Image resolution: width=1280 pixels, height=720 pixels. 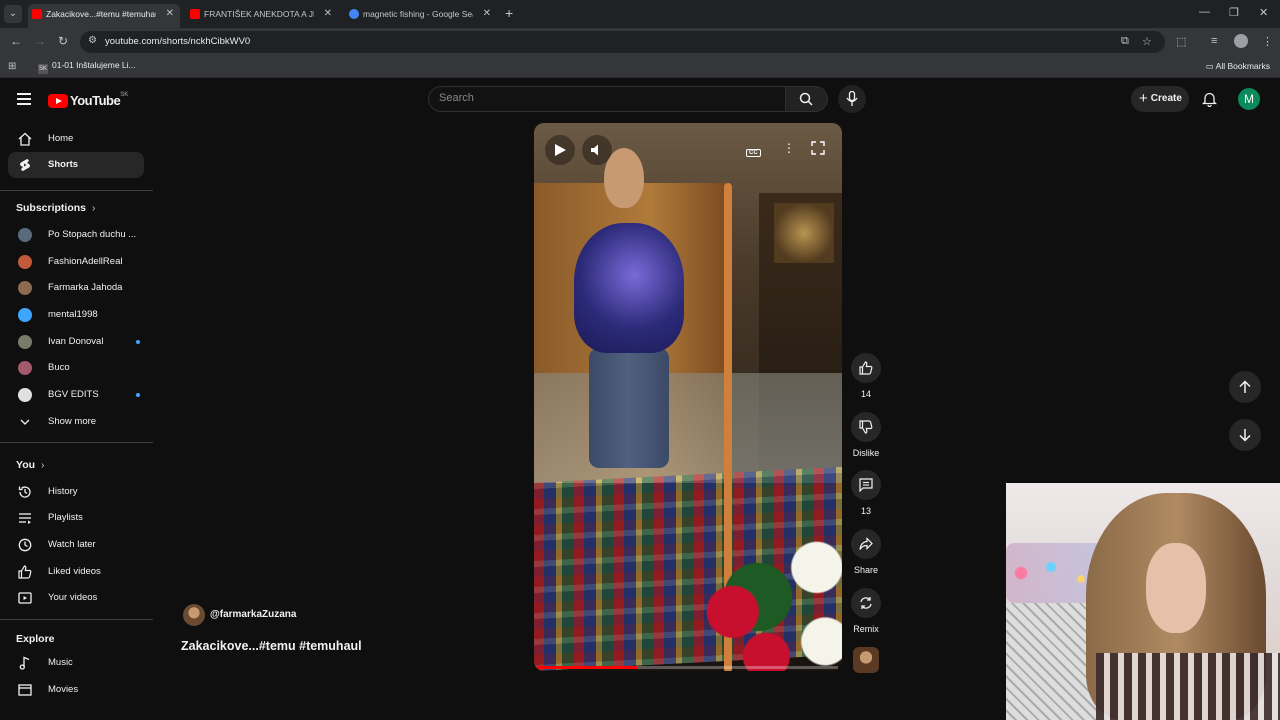 What do you see at coordinates (92, 40) in the screenshot?
I see `site-info-icon: ⚙` at bounding box center [92, 40].